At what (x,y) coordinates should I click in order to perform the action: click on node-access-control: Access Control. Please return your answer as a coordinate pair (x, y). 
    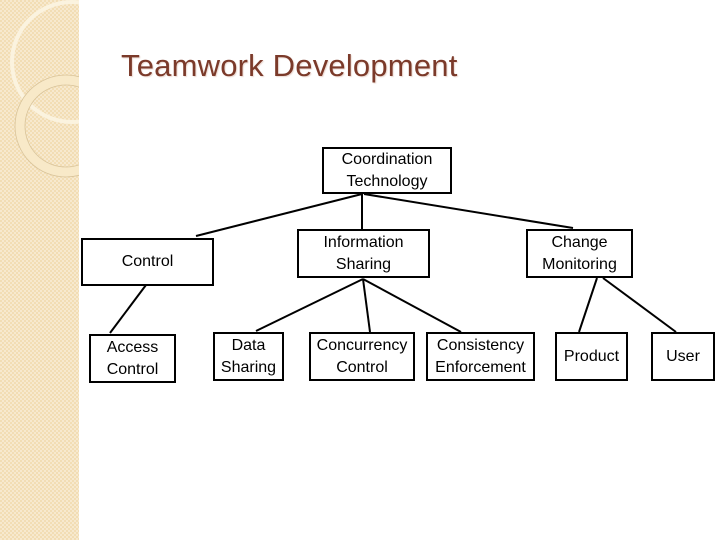
    Looking at the image, I should click on (132, 358).